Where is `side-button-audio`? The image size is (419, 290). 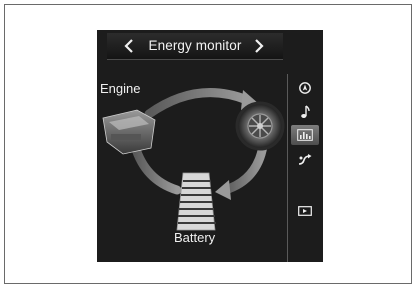 side-button-audio is located at coordinates (305, 112).